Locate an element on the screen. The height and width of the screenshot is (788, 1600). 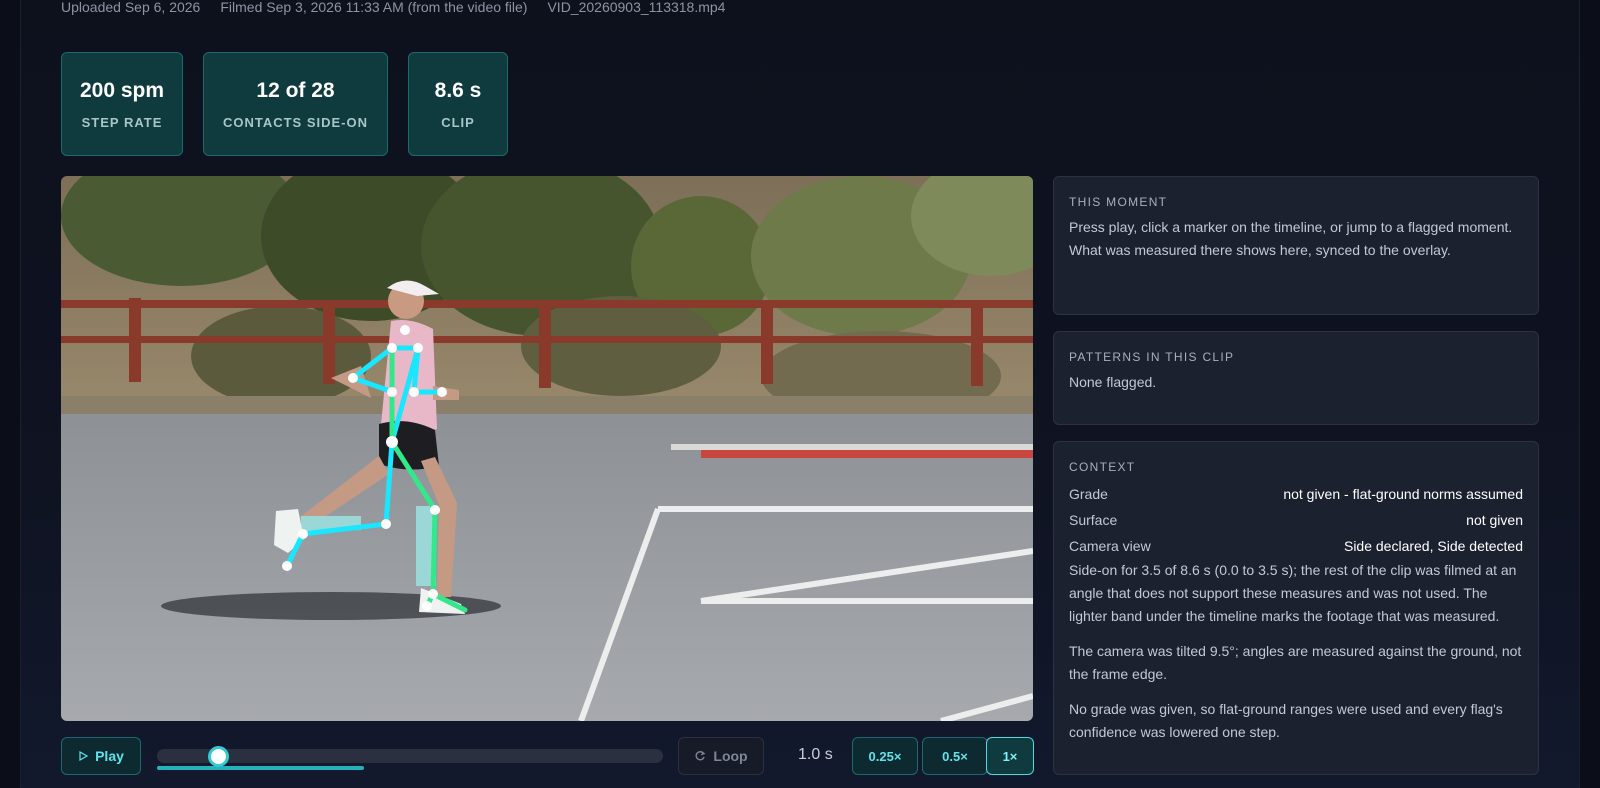
stat-value: 12 of 28 is located at coordinates (295, 90).